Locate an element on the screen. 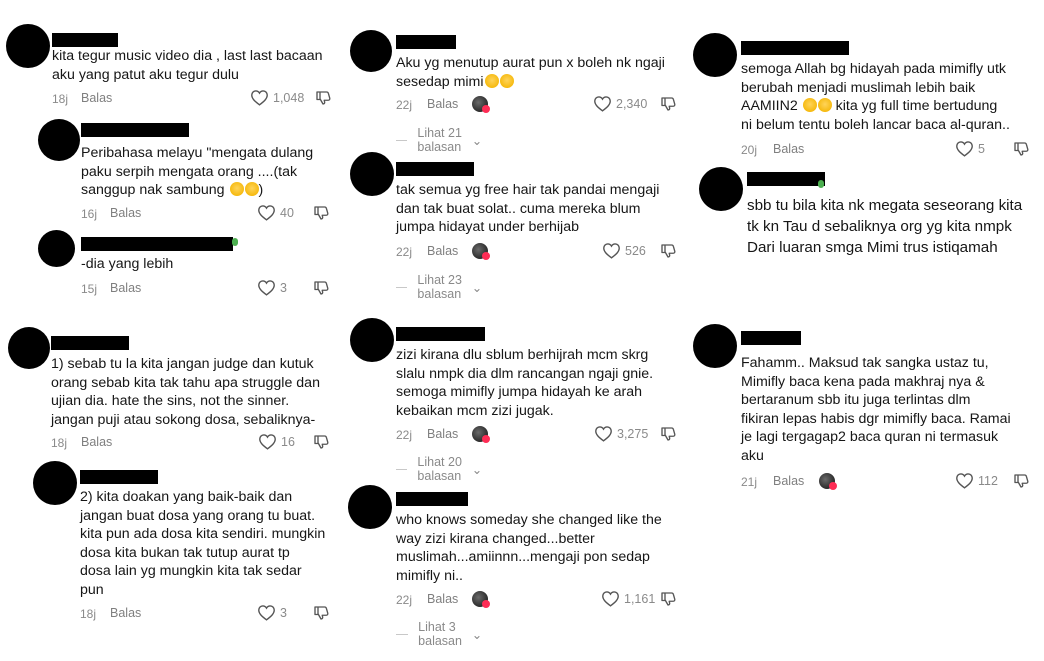  like-button: 1,161 is located at coordinates (628, 598).